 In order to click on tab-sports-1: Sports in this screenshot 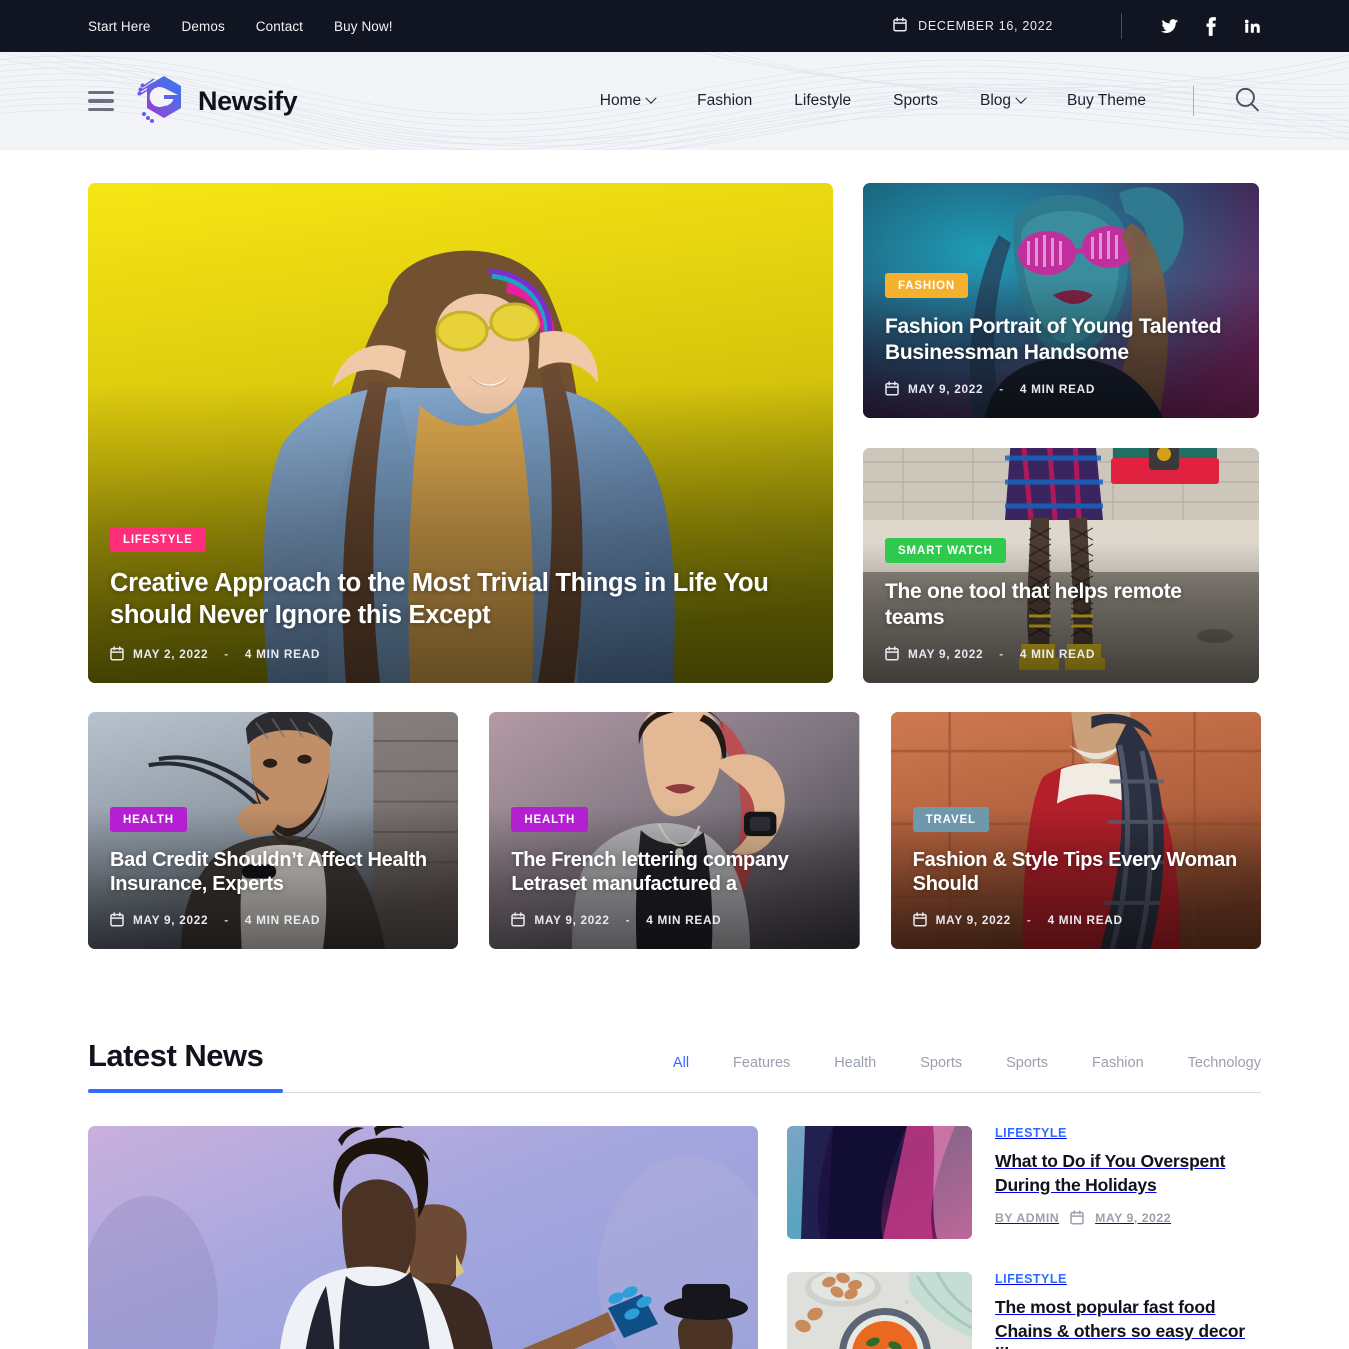, I will do `click(941, 1063)`.